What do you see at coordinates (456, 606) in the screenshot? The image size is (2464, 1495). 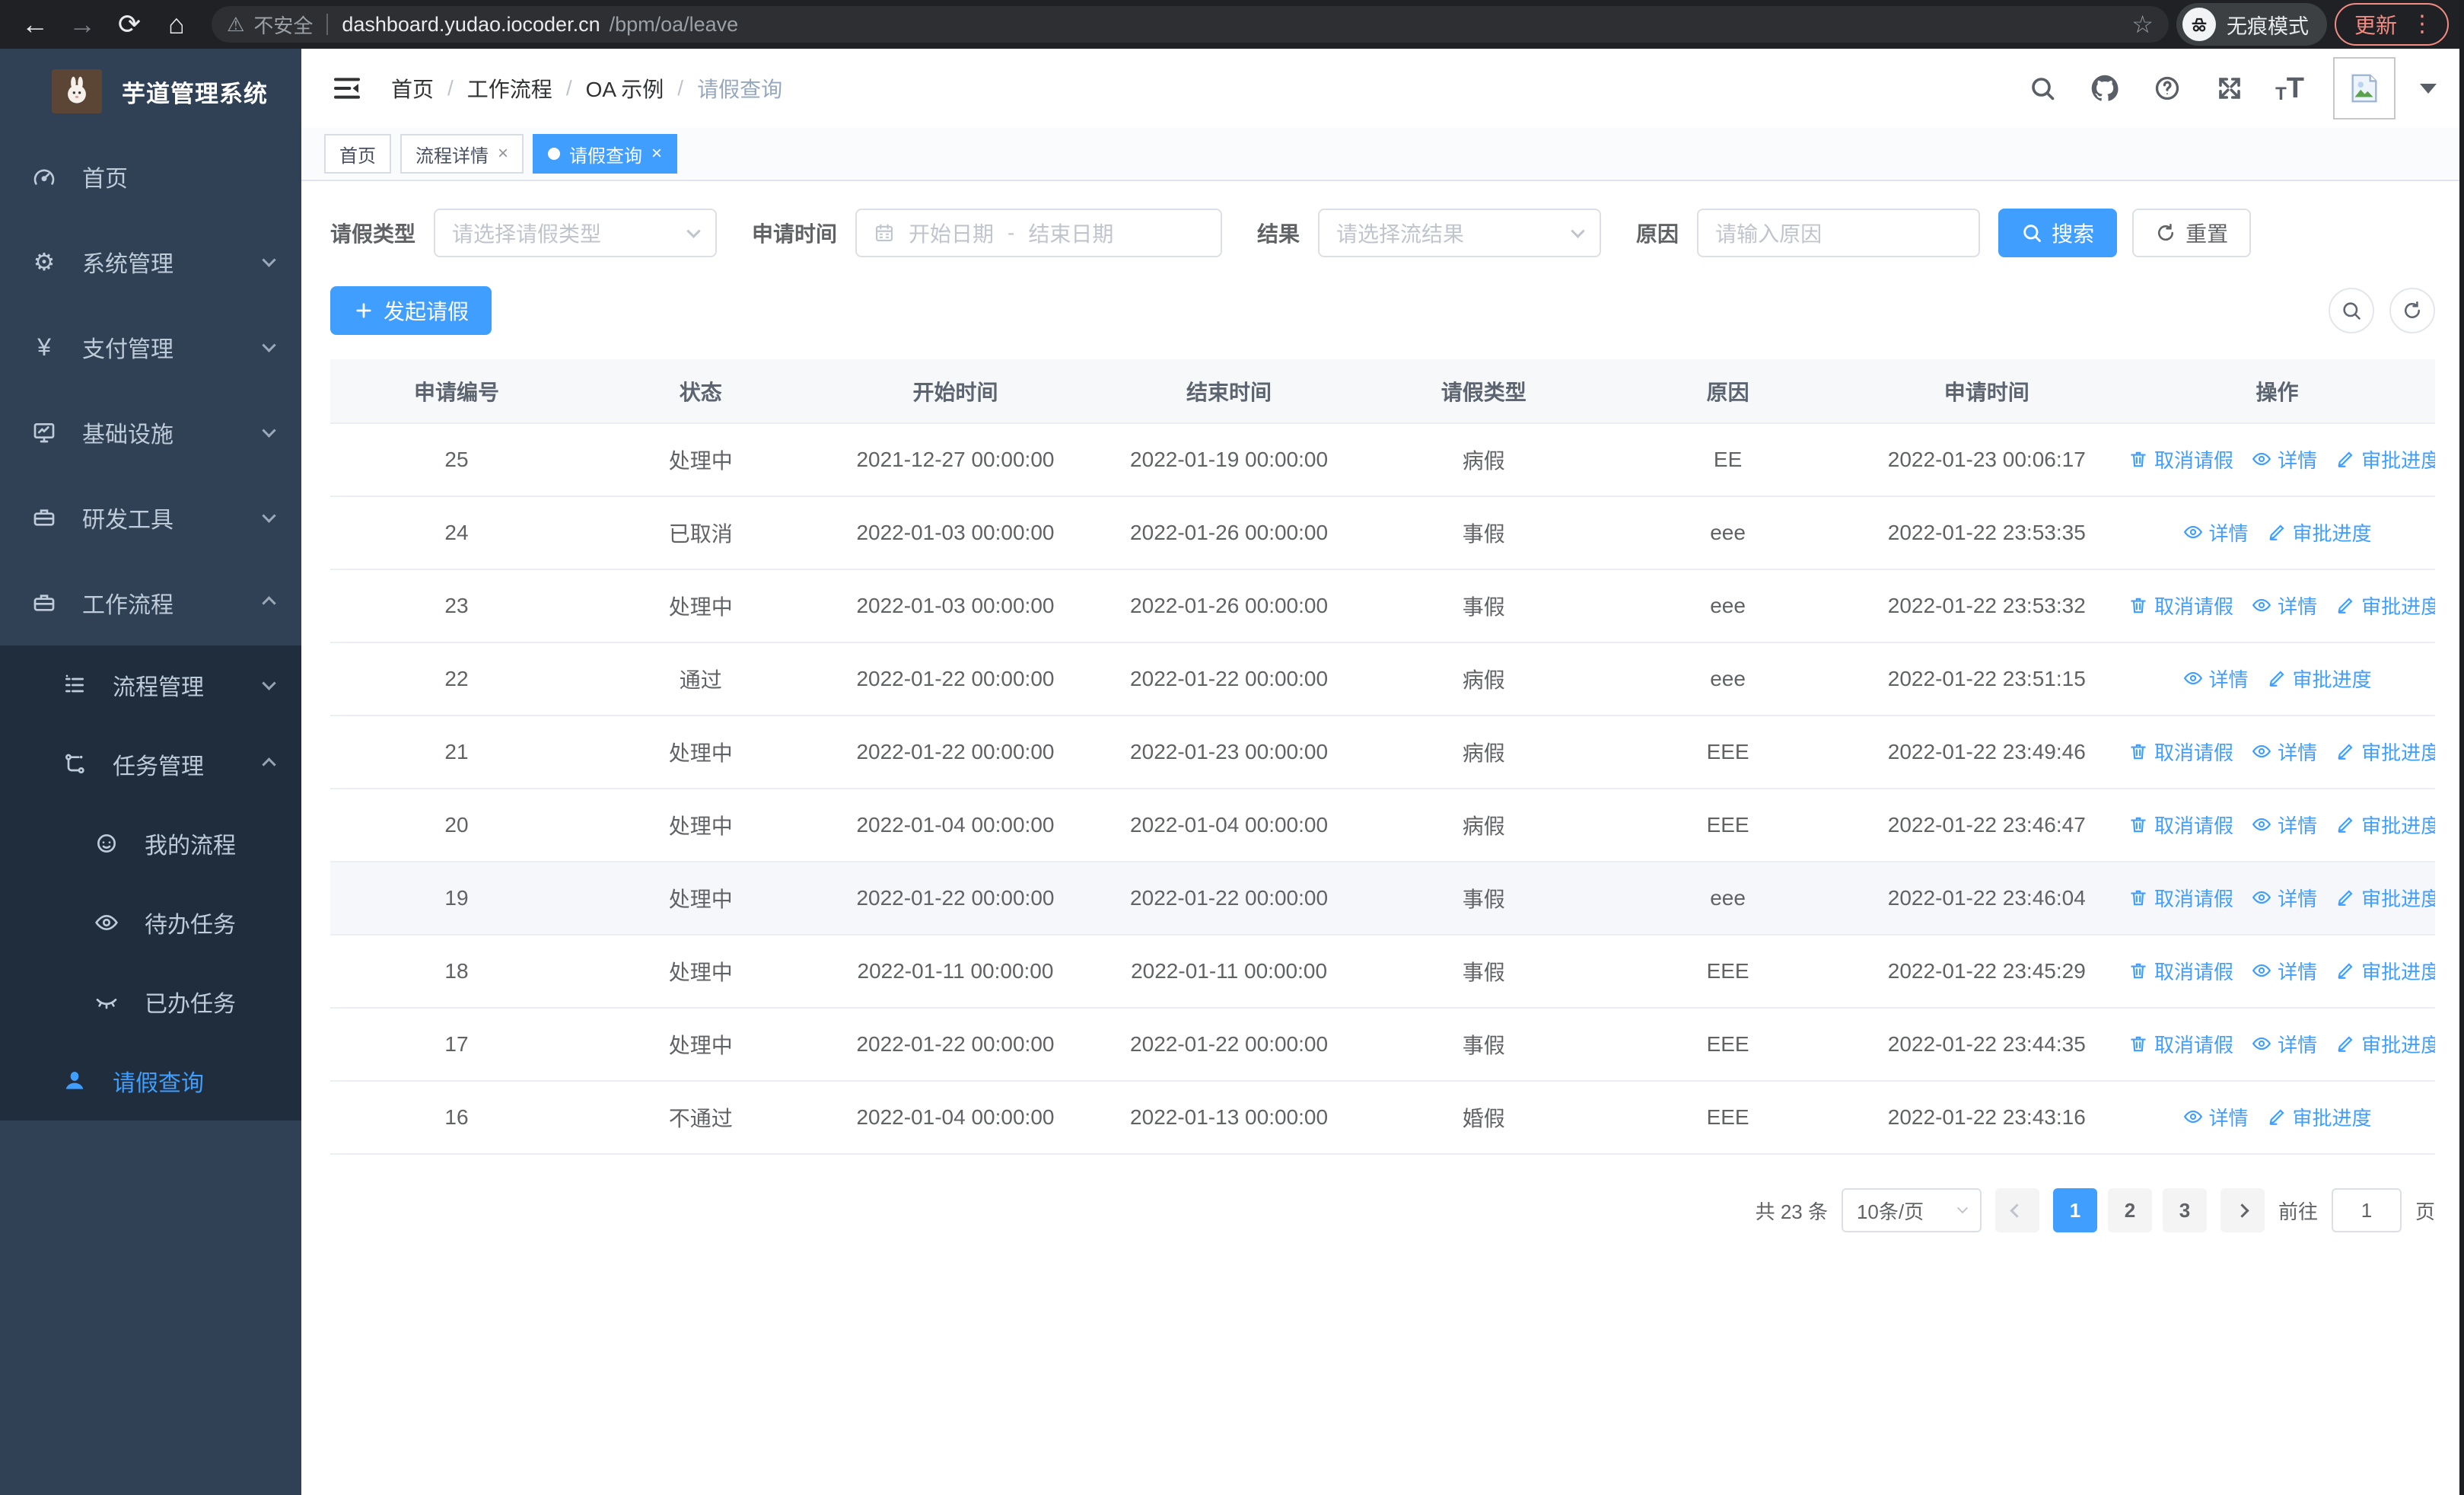 I see `cell-id: 23` at bounding box center [456, 606].